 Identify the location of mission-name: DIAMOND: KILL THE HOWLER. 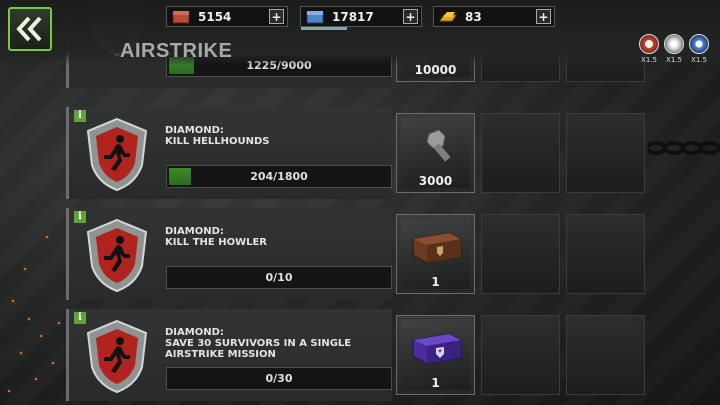
(216, 237).